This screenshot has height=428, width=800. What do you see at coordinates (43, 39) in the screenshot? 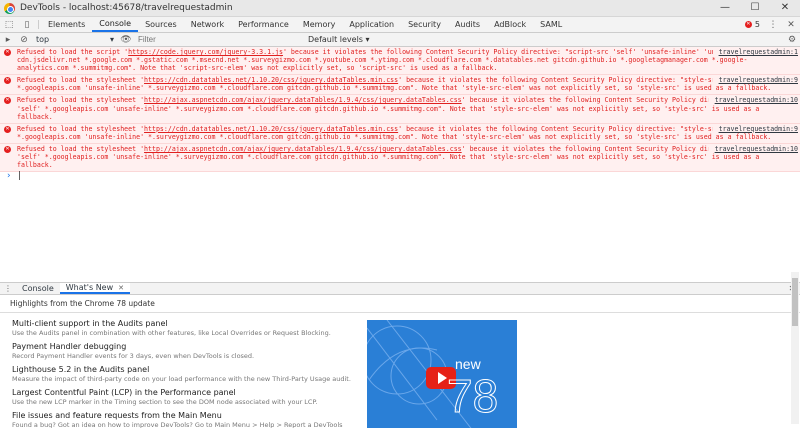
I see `context-value: top` at bounding box center [43, 39].